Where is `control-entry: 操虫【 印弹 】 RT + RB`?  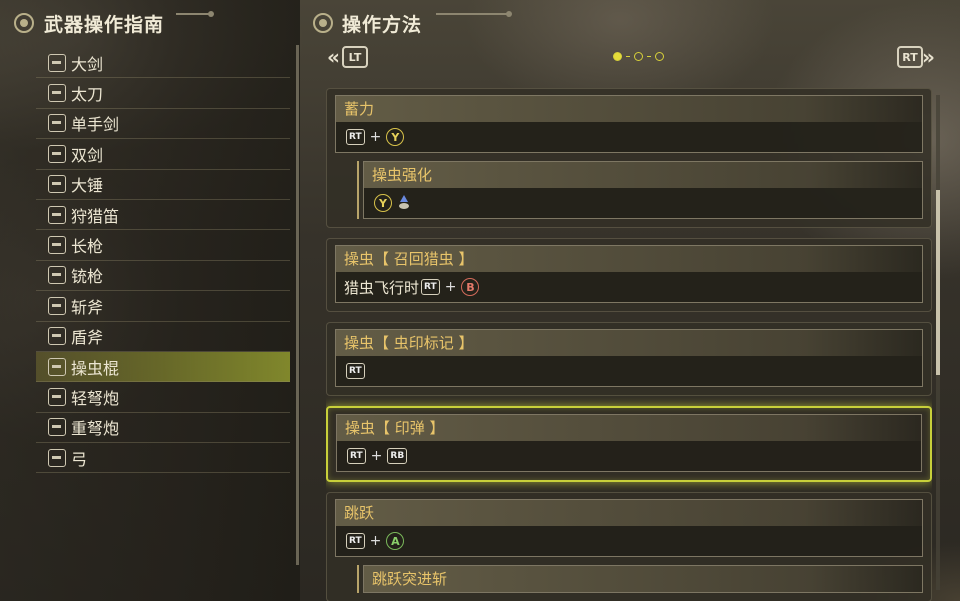 control-entry: 操虫【 印弹 】 RT + RB is located at coordinates (629, 443).